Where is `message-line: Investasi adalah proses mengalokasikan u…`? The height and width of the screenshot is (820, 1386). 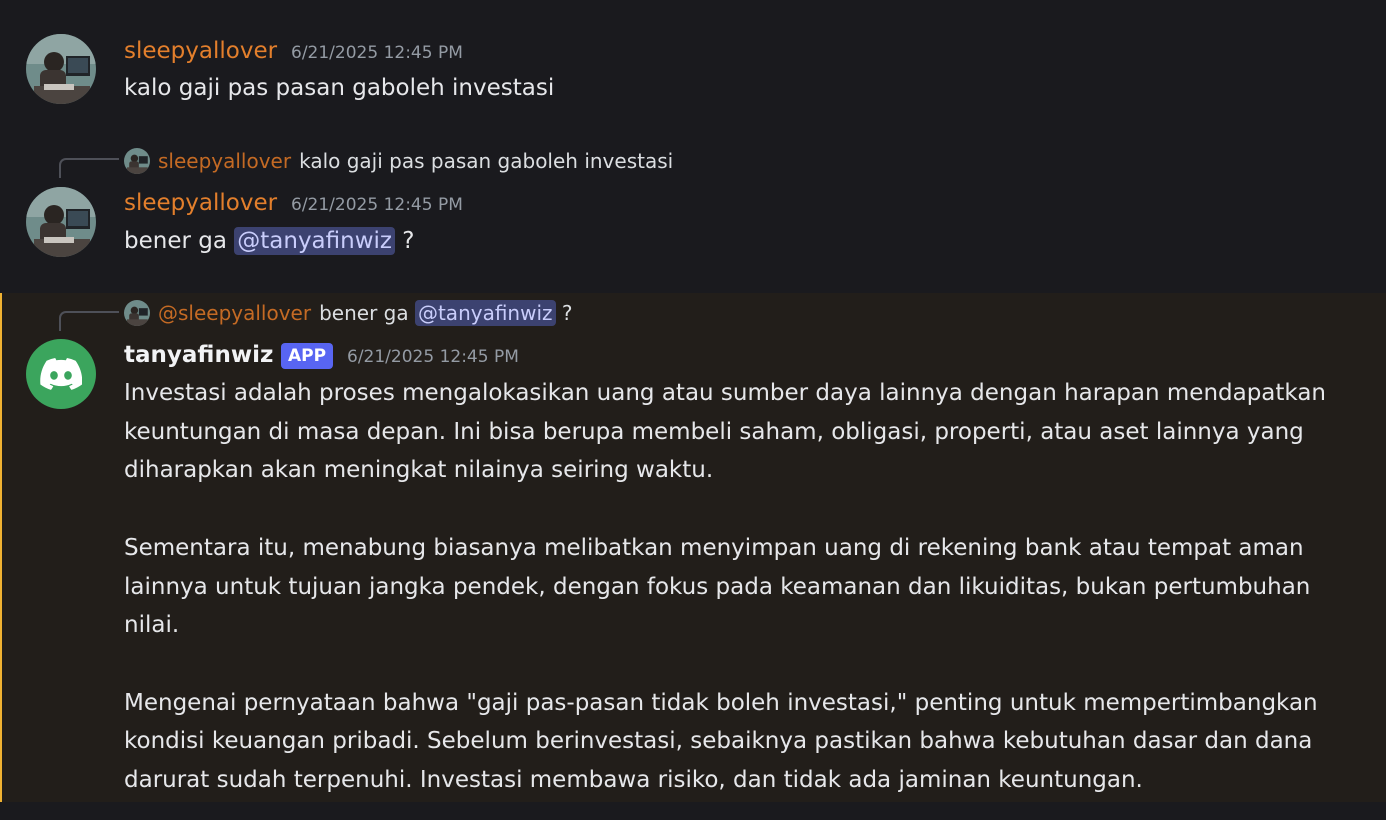 message-line: Investasi adalah proses mengalokasikan u… is located at coordinates (725, 393).